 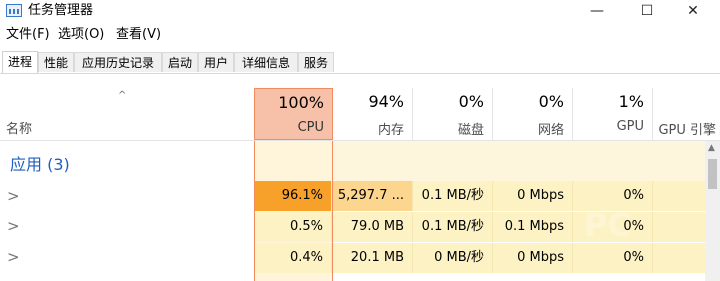 What do you see at coordinates (533, 114) in the screenshot?
I see `column-network: 0% 网络` at bounding box center [533, 114].